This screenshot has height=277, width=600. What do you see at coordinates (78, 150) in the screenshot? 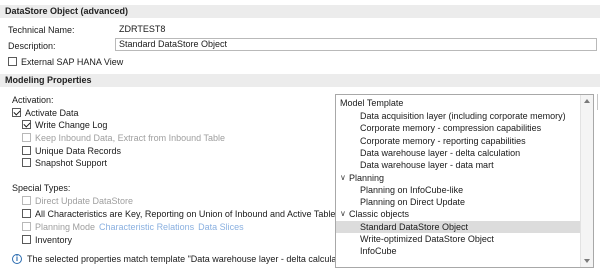
I see `unique-data-records-label: Unique Data Records` at bounding box center [78, 150].